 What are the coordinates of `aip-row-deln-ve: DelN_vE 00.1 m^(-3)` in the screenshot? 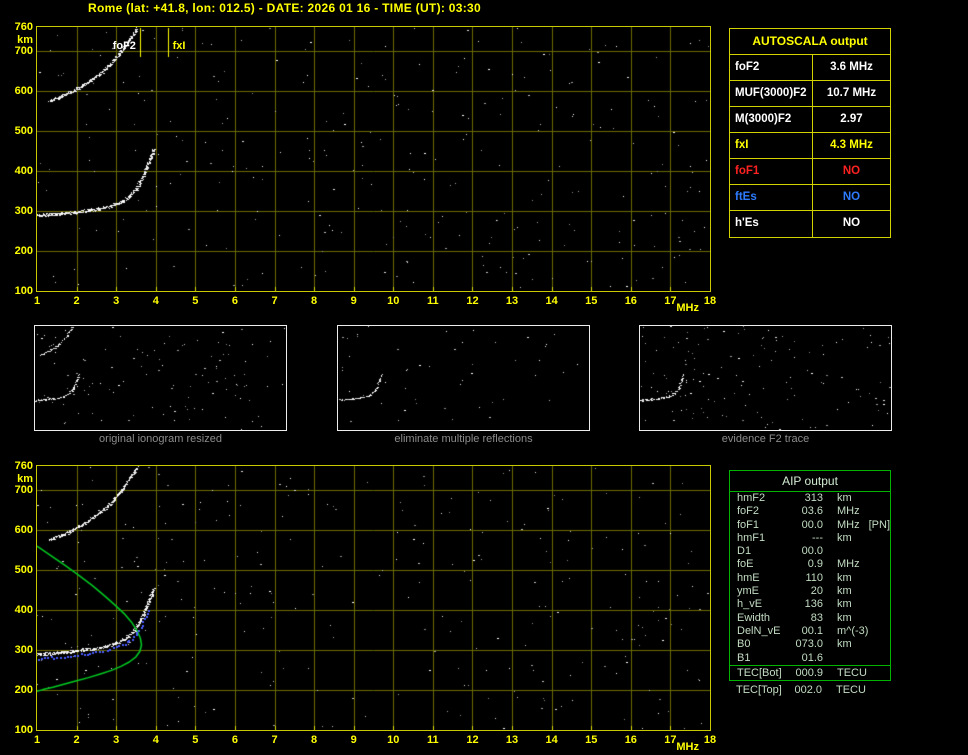 It's located at (810, 631).